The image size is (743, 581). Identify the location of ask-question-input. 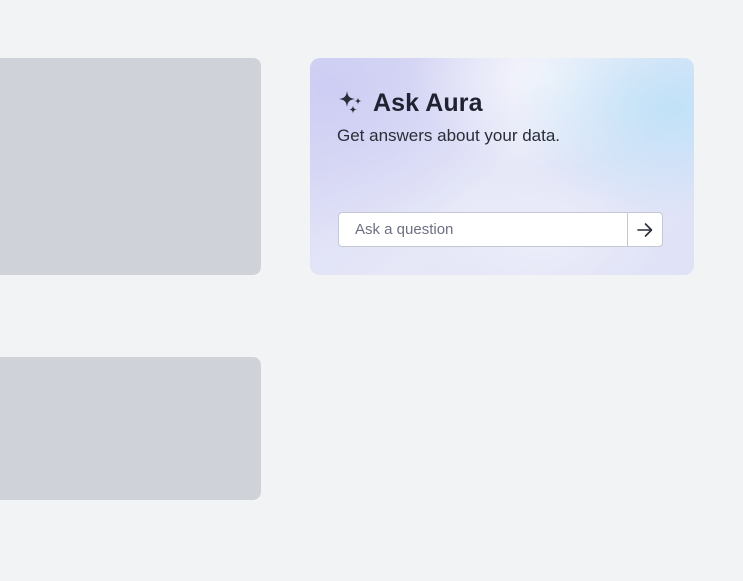
(482, 229).